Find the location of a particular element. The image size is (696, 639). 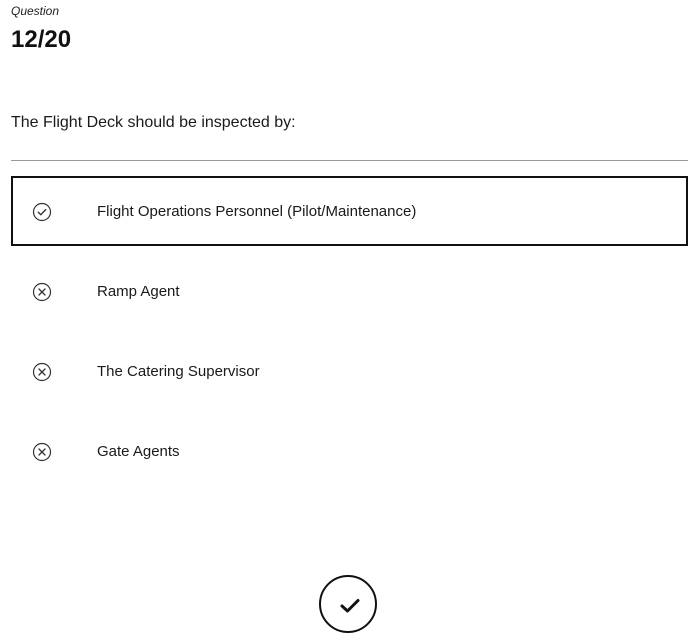

answer-option-2: Ramp Agent is located at coordinates (349, 291).